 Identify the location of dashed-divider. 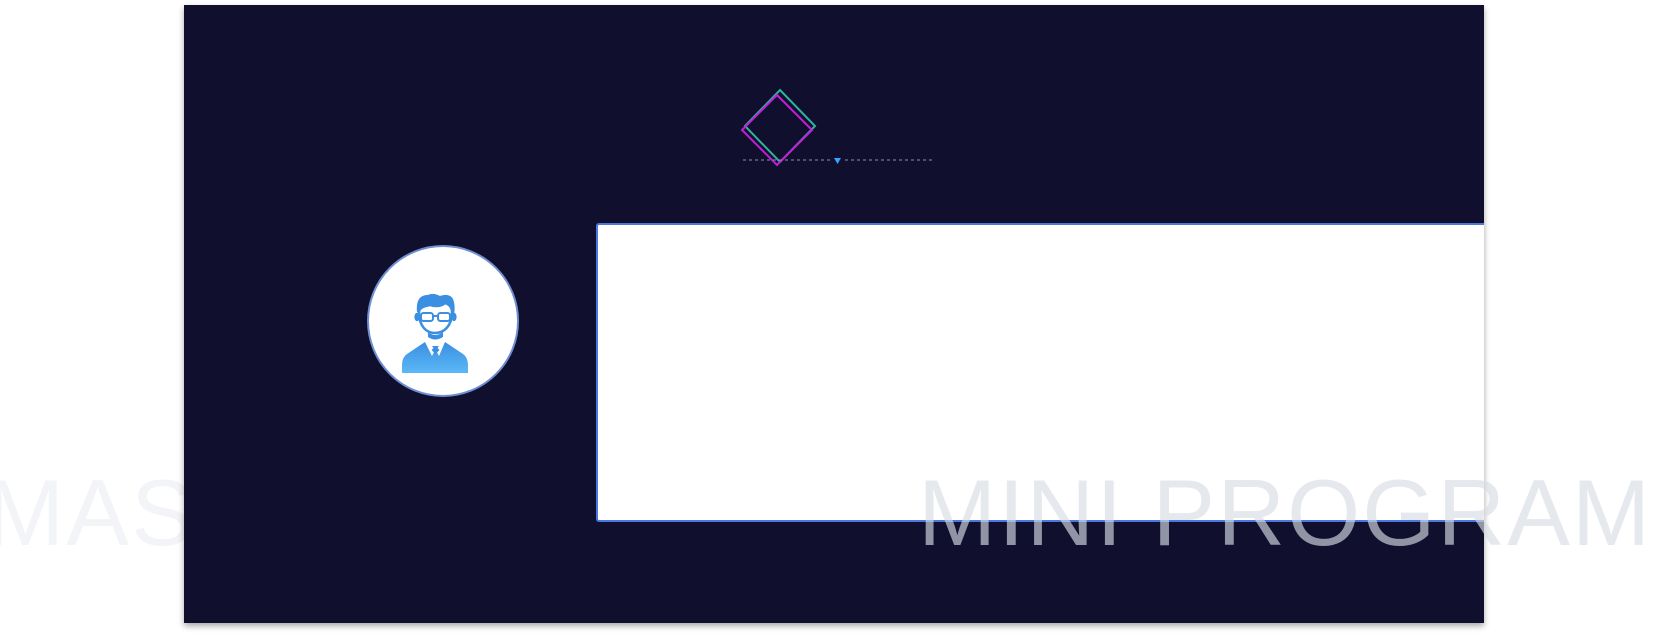
(838, 158).